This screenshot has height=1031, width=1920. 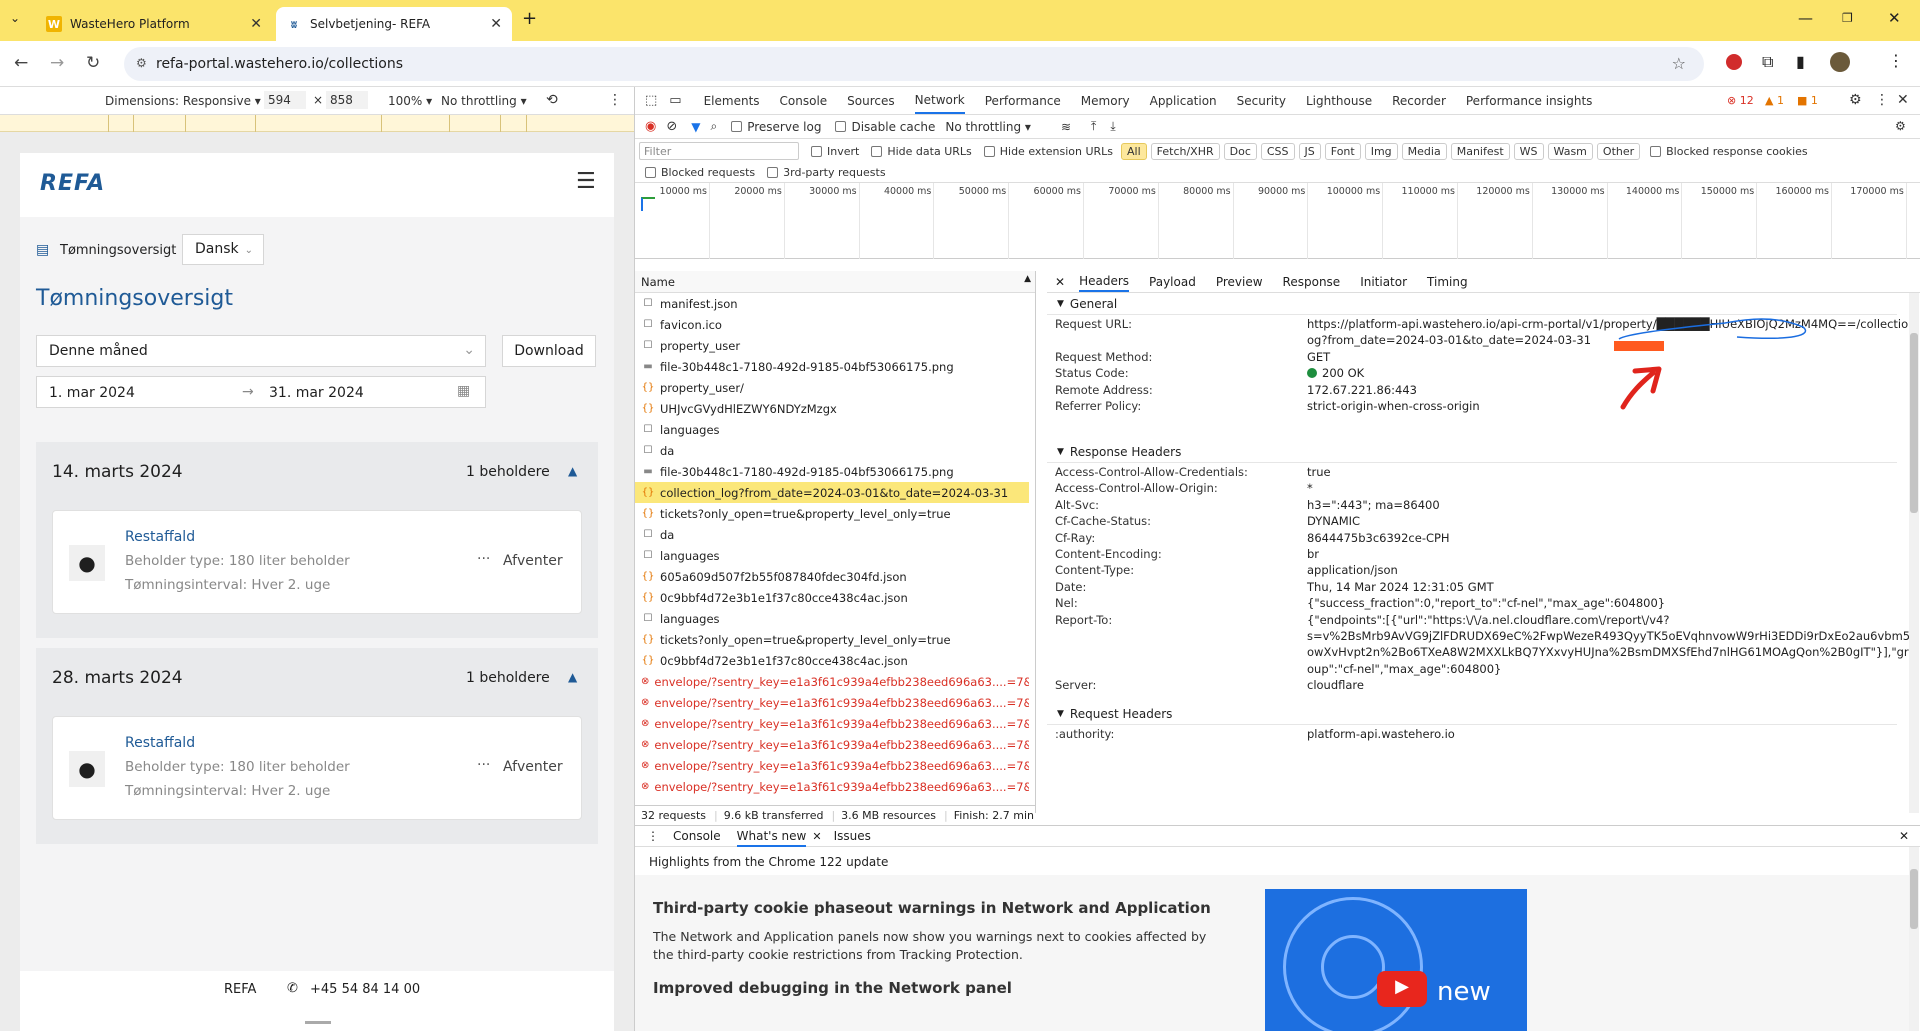 I want to click on request-headers-toggle: ▼ Request Headers, so click(x=1472, y=714).